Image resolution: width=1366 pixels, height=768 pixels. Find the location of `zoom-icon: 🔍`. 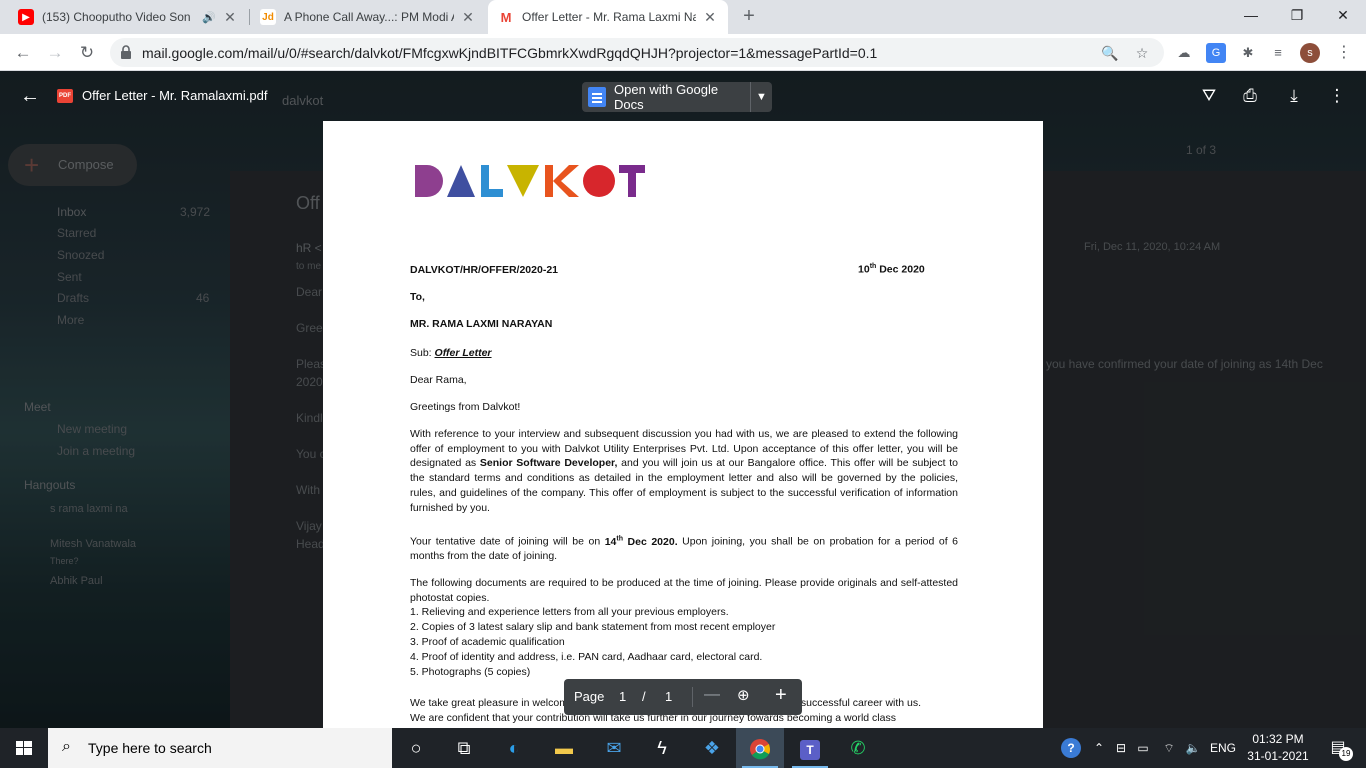

zoom-icon: 🔍 is located at coordinates (1110, 53).